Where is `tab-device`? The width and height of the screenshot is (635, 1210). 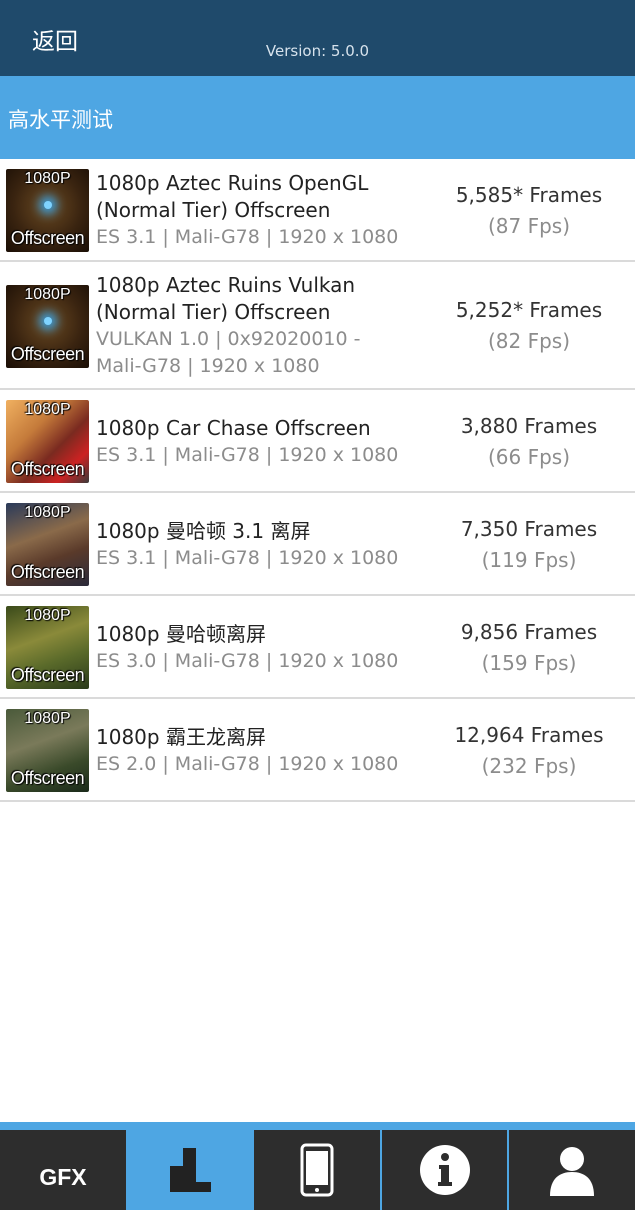 tab-device is located at coordinates (317, 1170).